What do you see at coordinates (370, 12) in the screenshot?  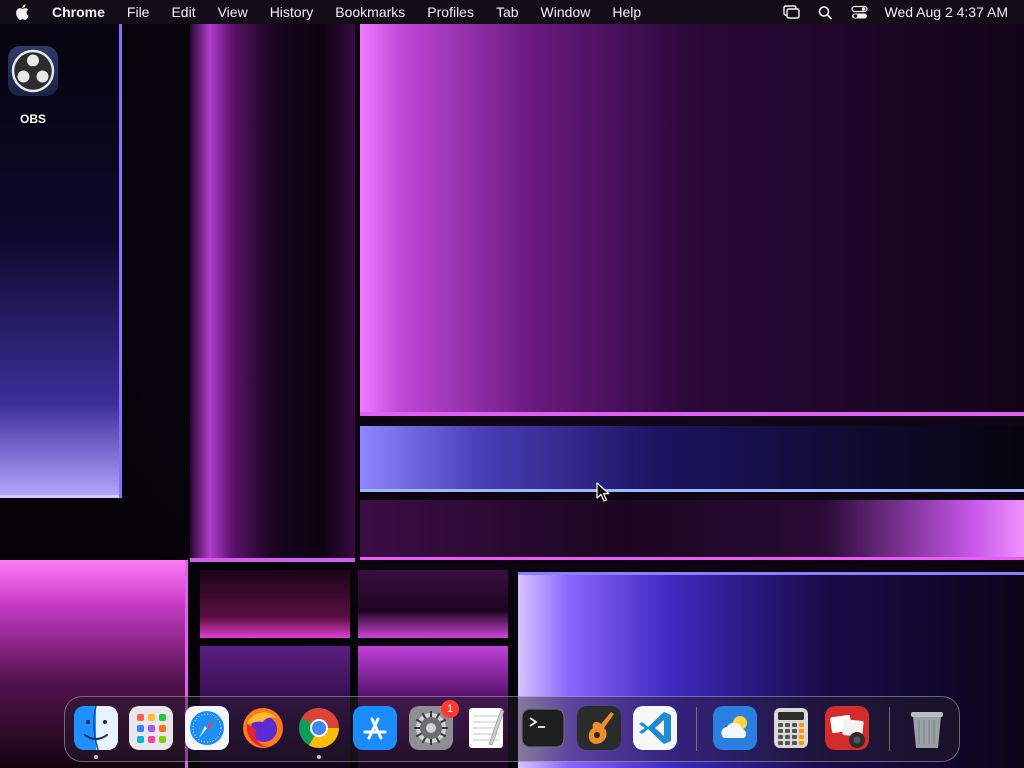 I see `menu-bookmarks: Bookmarks` at bounding box center [370, 12].